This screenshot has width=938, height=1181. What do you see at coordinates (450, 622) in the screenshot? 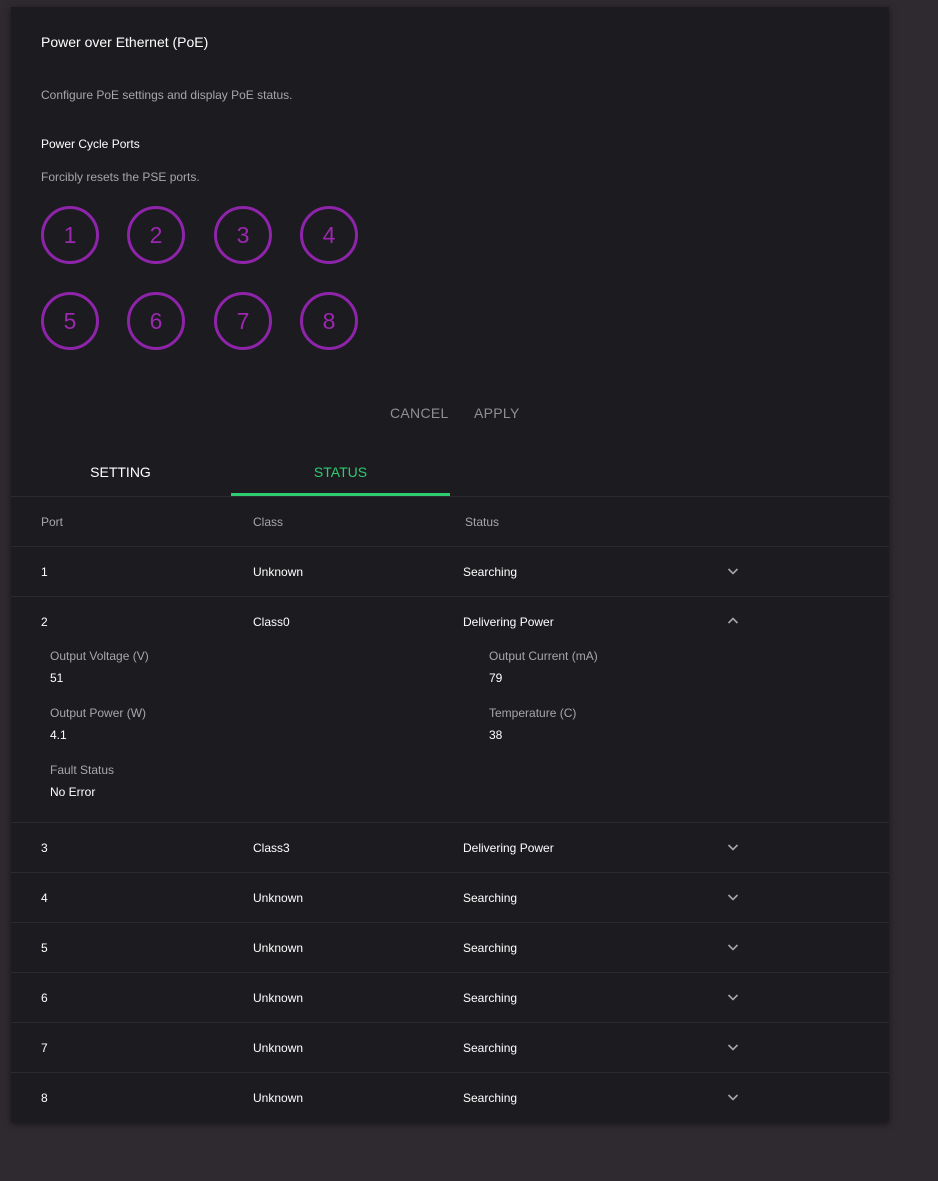
I see `table-row: 2 Class0 Delivering Power` at bounding box center [450, 622].